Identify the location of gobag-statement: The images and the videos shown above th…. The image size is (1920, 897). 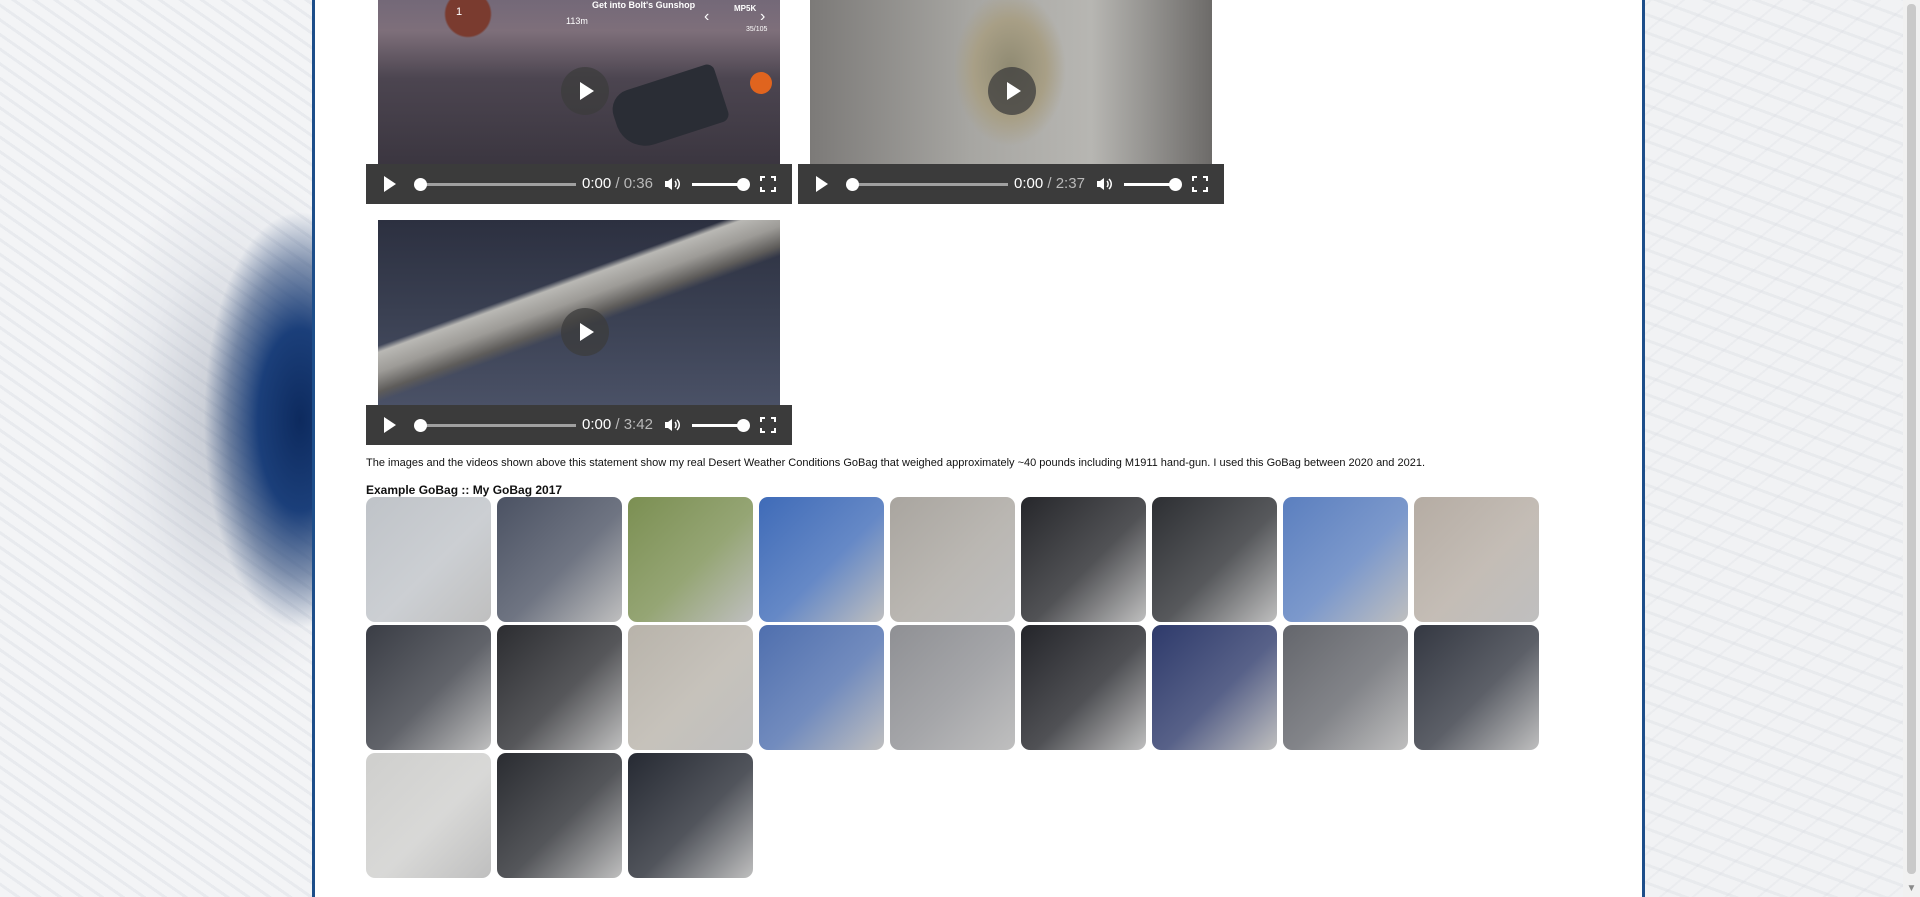
(896, 463).